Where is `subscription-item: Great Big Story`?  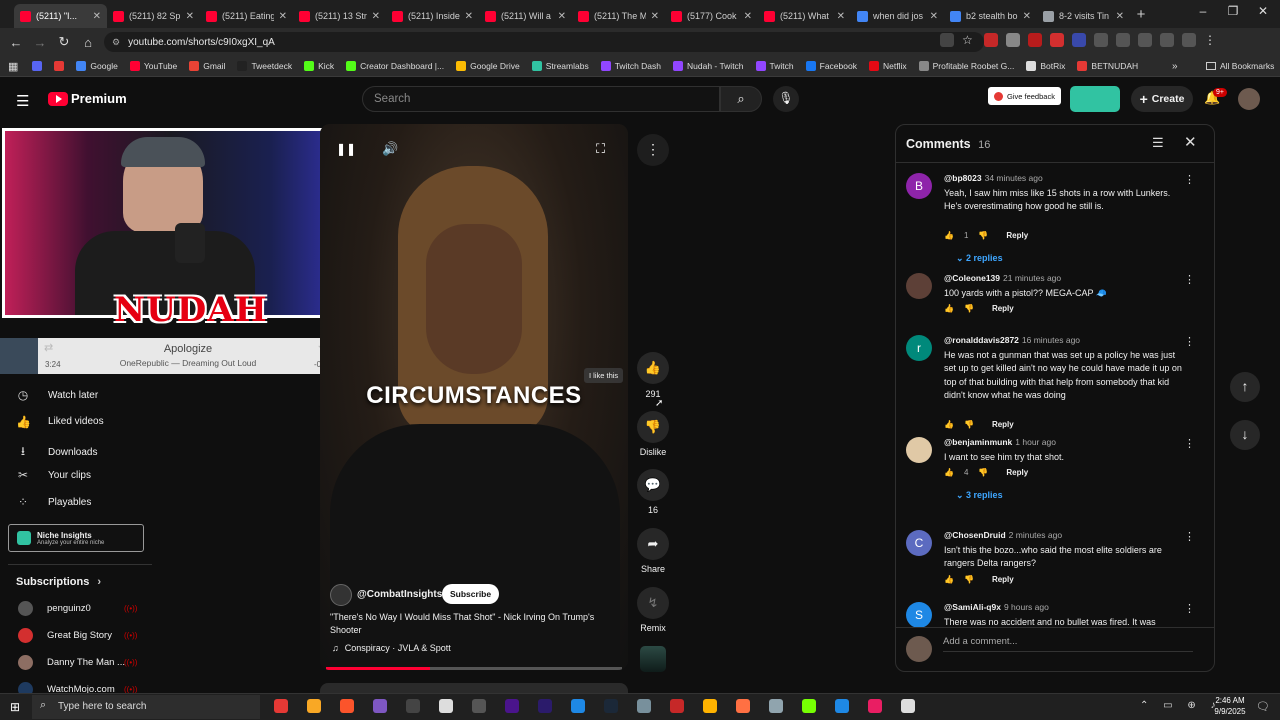 subscription-item: Great Big Story is located at coordinates (65, 635).